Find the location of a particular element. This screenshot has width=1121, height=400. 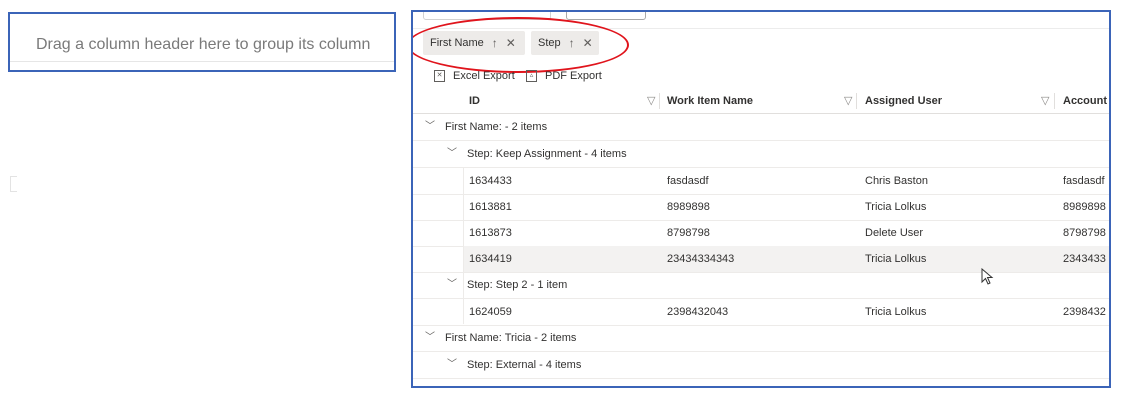

column-header-work-item-name: Work Item Name is located at coordinates (710, 101).